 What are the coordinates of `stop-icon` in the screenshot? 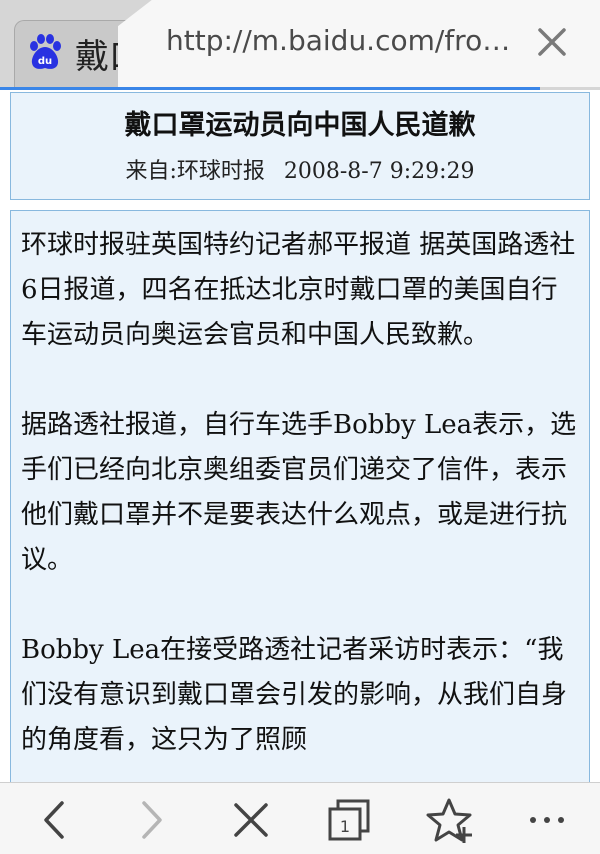 It's located at (251, 820).